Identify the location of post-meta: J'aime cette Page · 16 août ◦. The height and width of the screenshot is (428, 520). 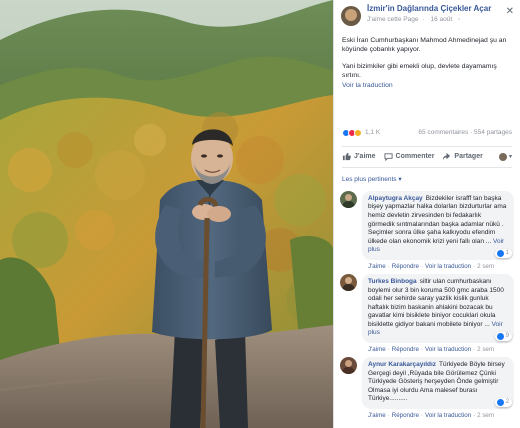
(435, 19).